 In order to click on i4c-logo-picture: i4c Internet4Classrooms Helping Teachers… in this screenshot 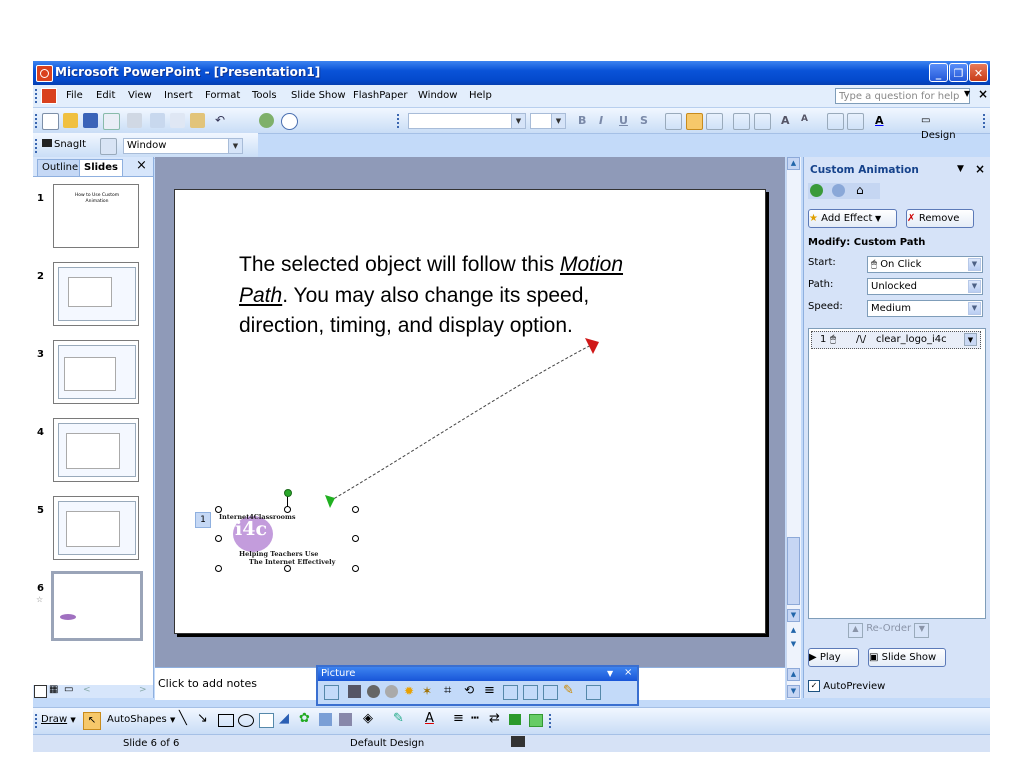, I will do `click(288, 538)`.